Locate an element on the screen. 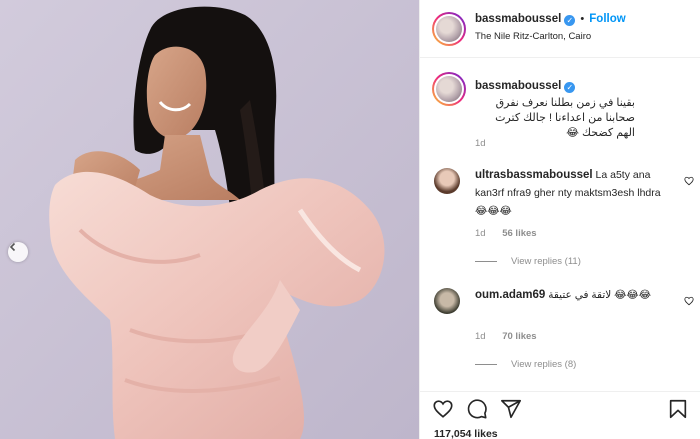 The width and height of the screenshot is (700, 439). post-actions-bar: 117,054 likes is located at coordinates (560, 415).